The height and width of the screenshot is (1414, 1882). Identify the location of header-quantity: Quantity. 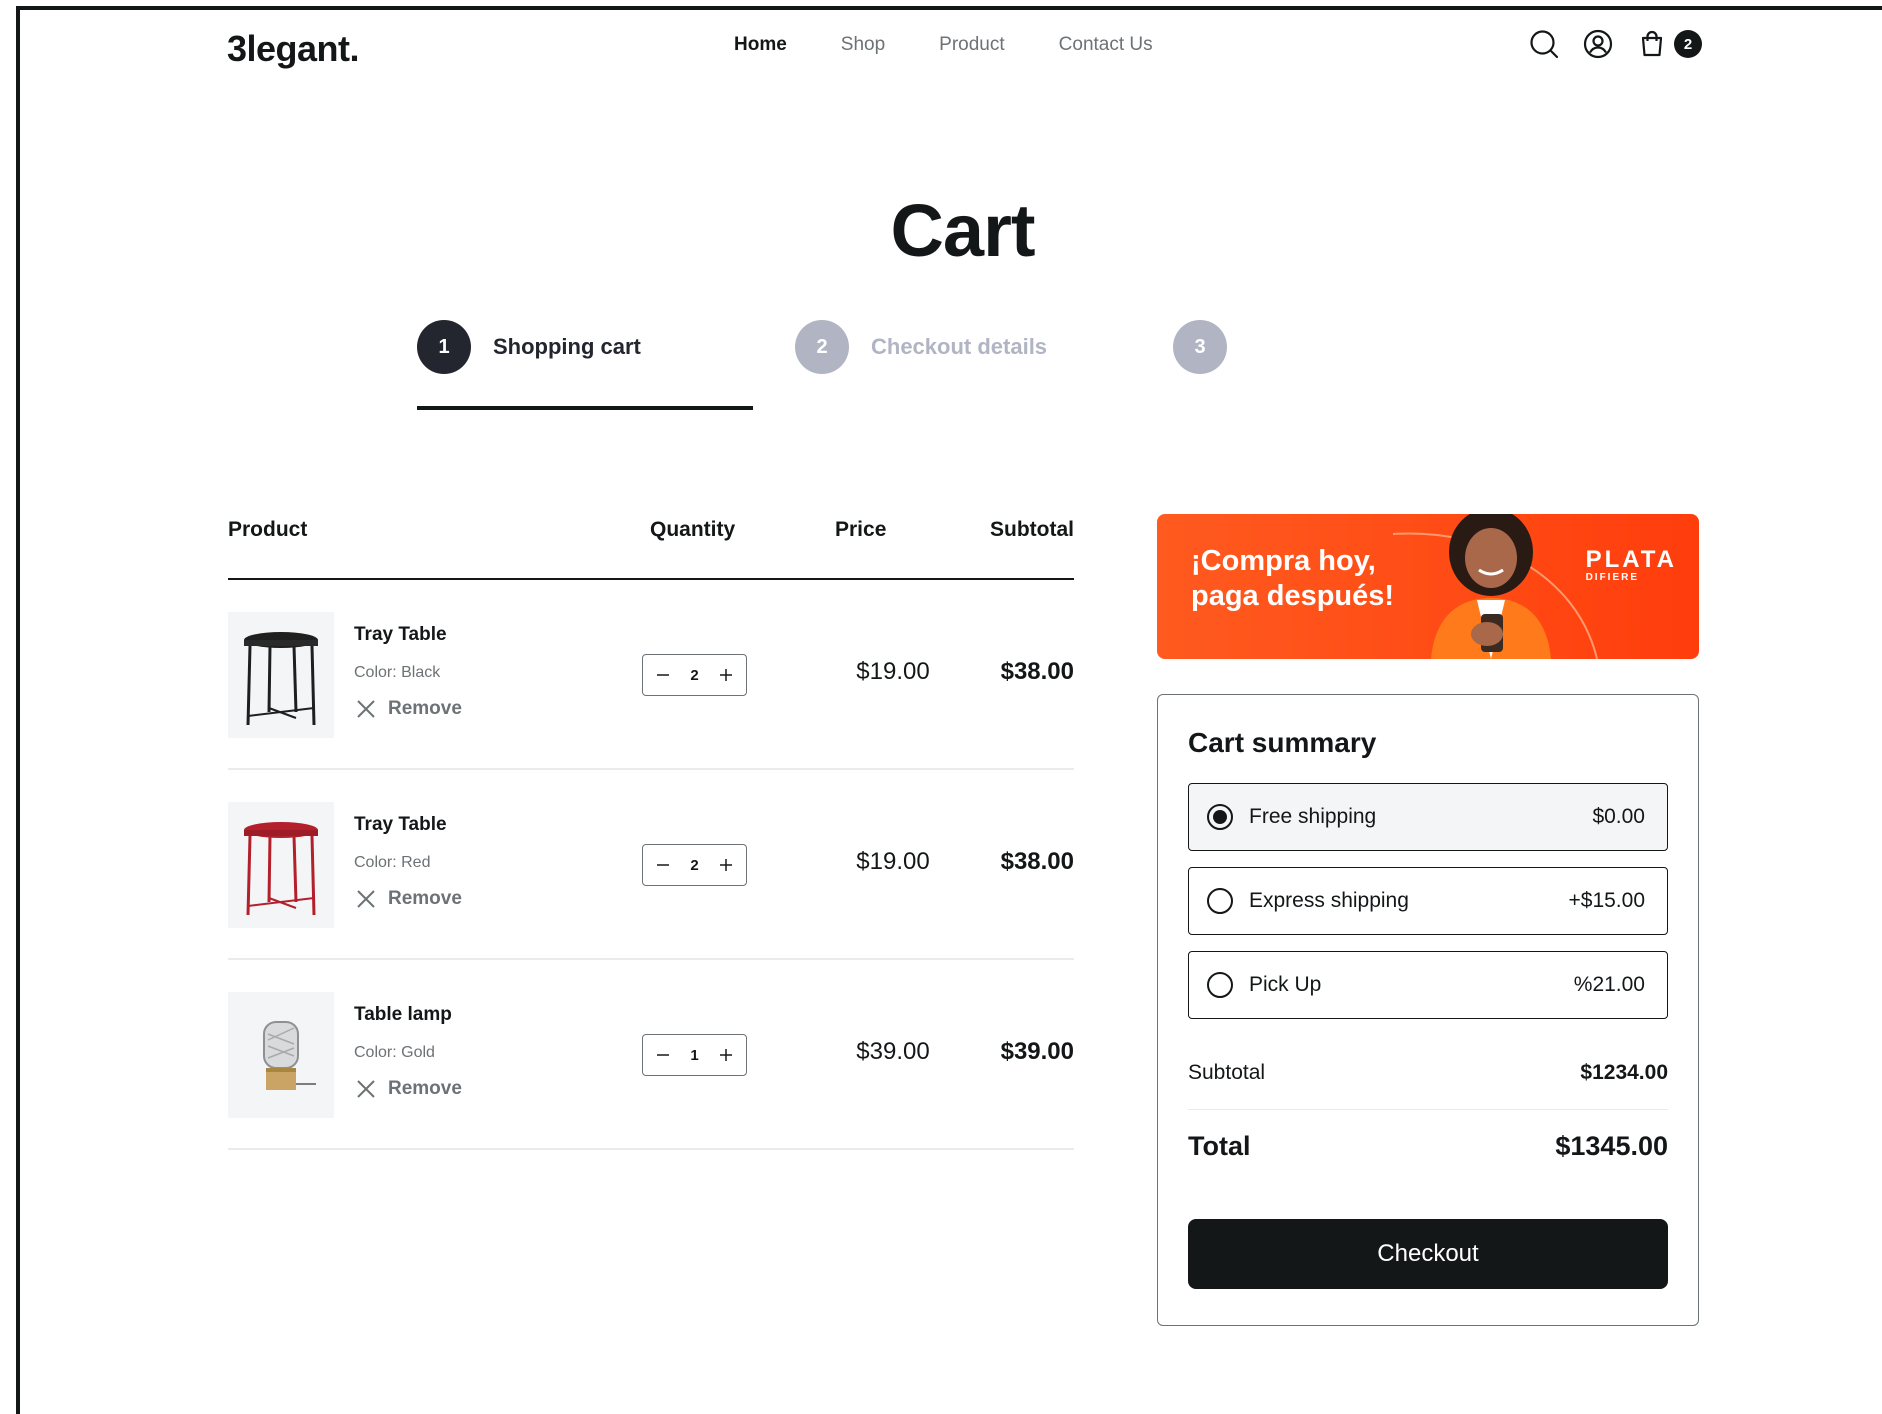
(693, 529).